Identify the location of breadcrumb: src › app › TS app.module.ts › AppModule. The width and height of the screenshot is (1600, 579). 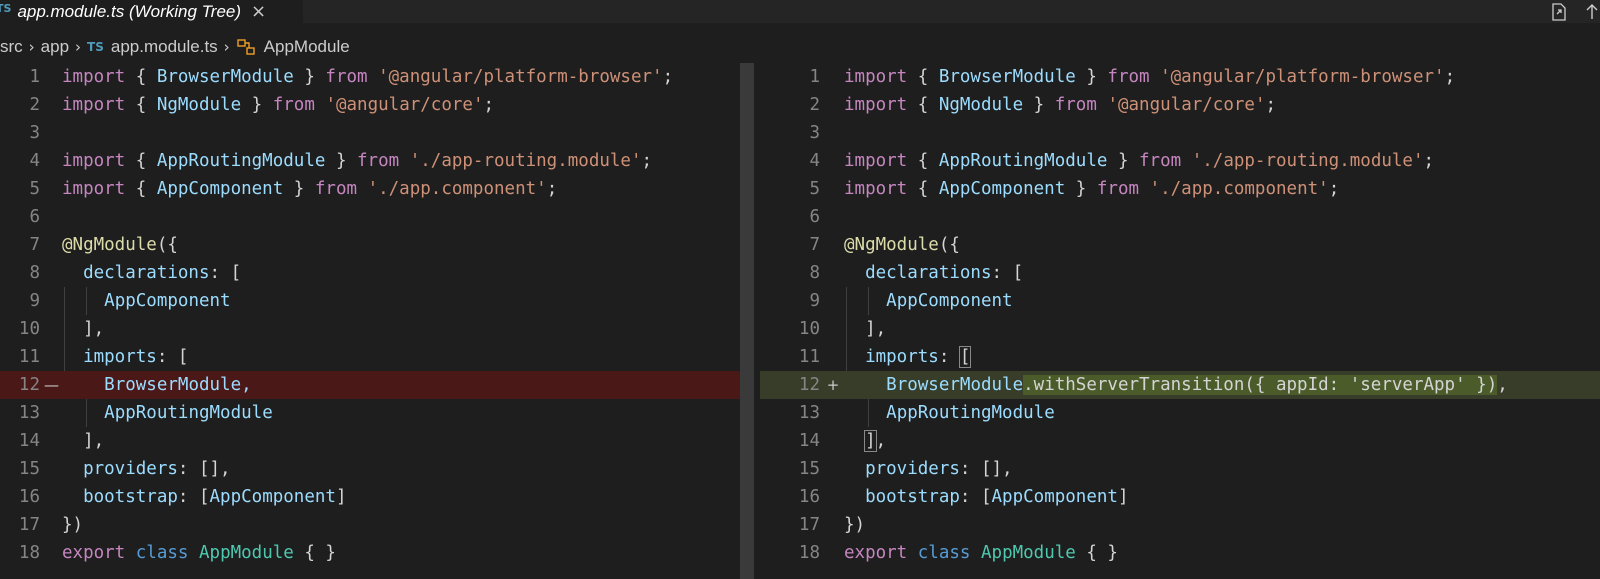
(800, 47).